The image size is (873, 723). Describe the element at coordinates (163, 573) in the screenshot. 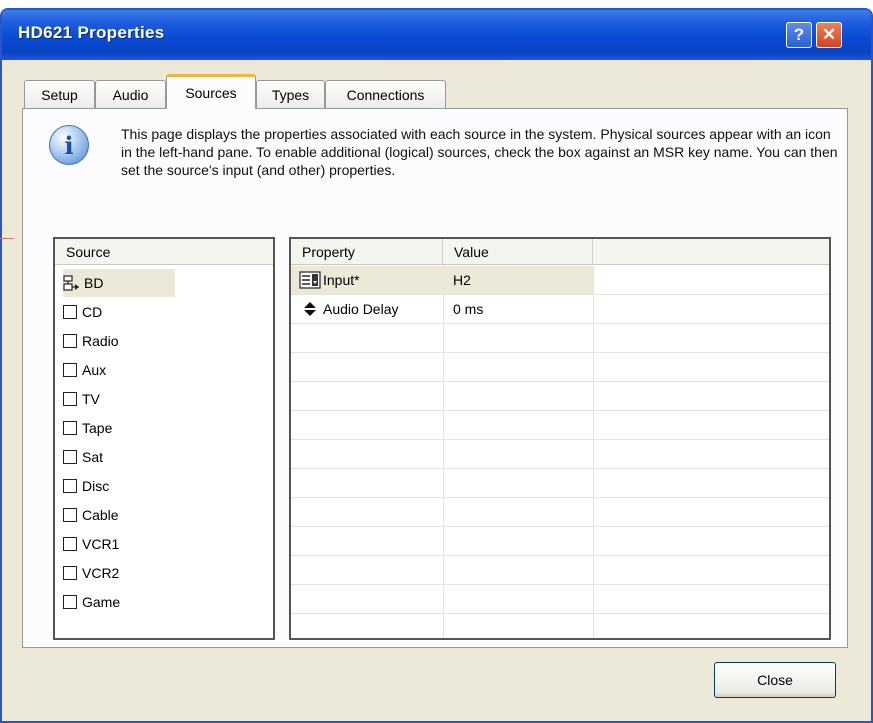

I see `source-item-vcr2: VCR2` at that location.